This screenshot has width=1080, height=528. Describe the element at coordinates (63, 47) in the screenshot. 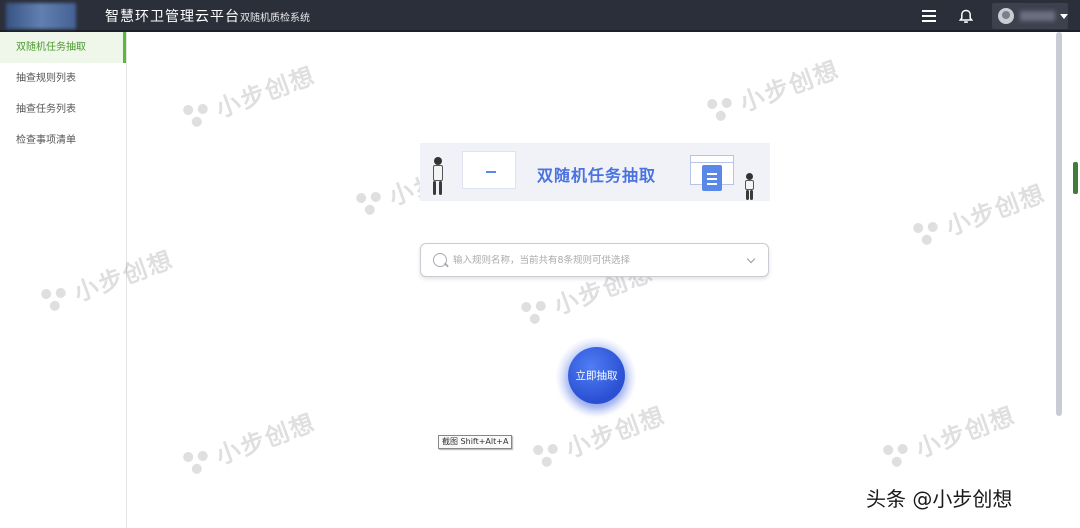

I see `sidebar-item-random-draw: 双随机任务抽取` at that location.